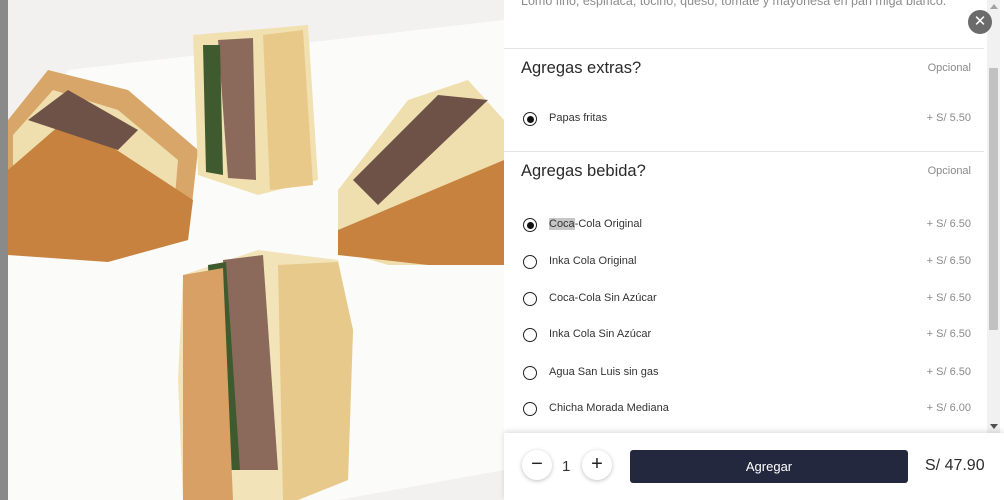 The image size is (1004, 500). What do you see at coordinates (744, 172) in the screenshot?
I see `drinks-header: Agregas bebida? Opcional` at bounding box center [744, 172].